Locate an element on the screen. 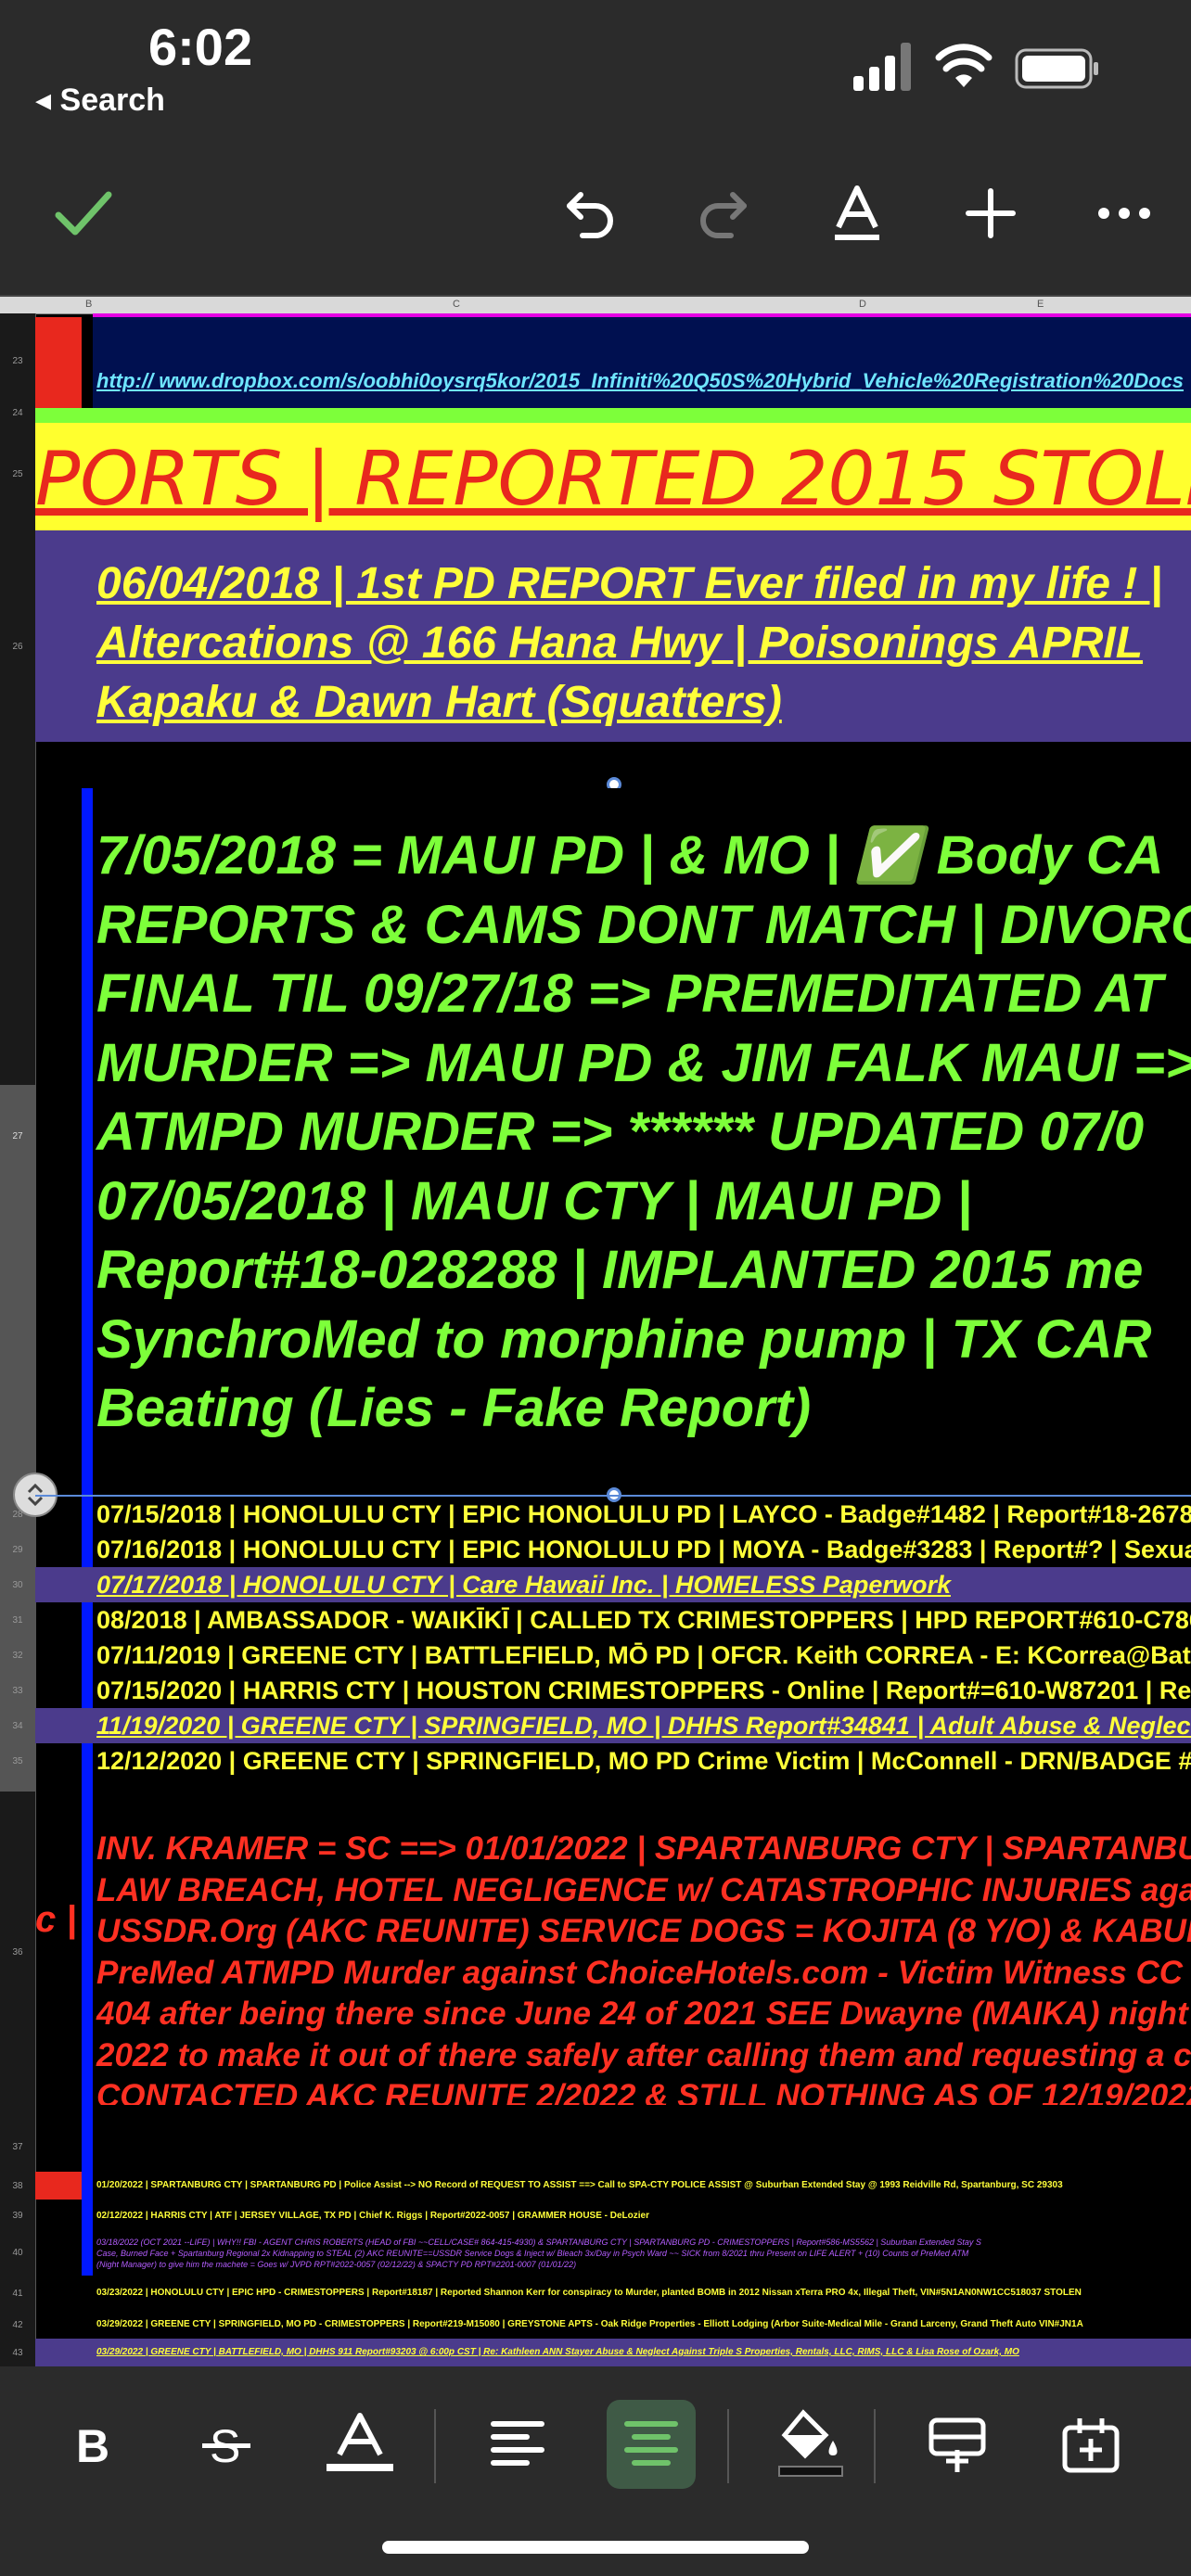  text-format-button is located at coordinates (857, 213).